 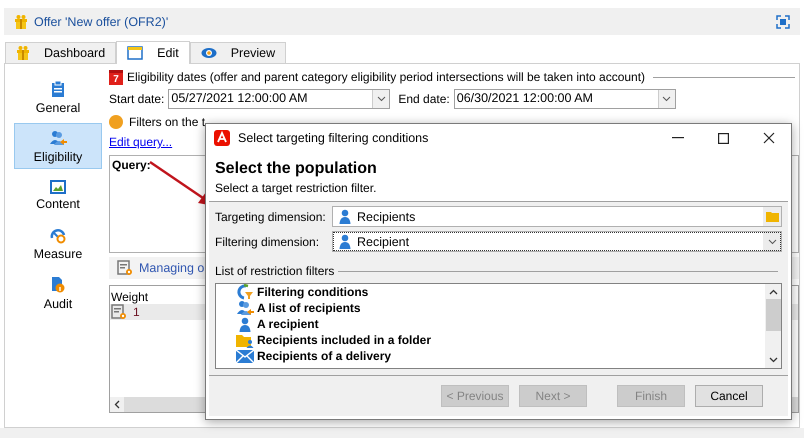 What do you see at coordinates (723, 138) in the screenshot?
I see `maximize-icon` at bounding box center [723, 138].